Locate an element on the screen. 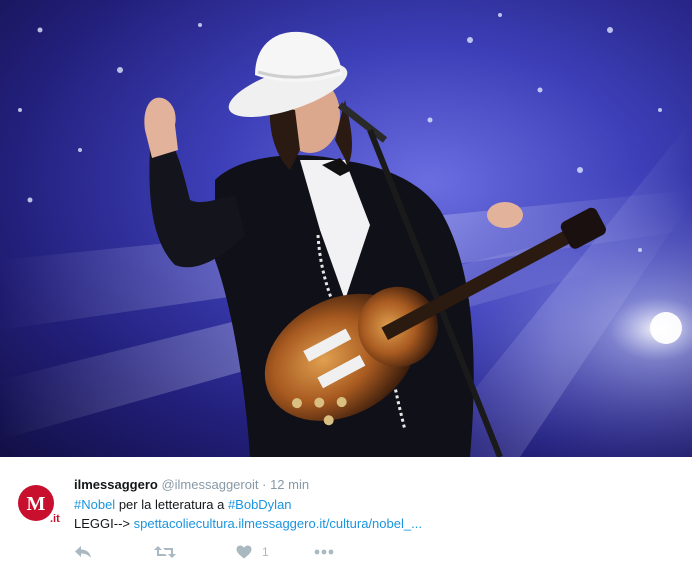 The width and height of the screenshot is (692, 579). like-icon is located at coordinates (244, 552).